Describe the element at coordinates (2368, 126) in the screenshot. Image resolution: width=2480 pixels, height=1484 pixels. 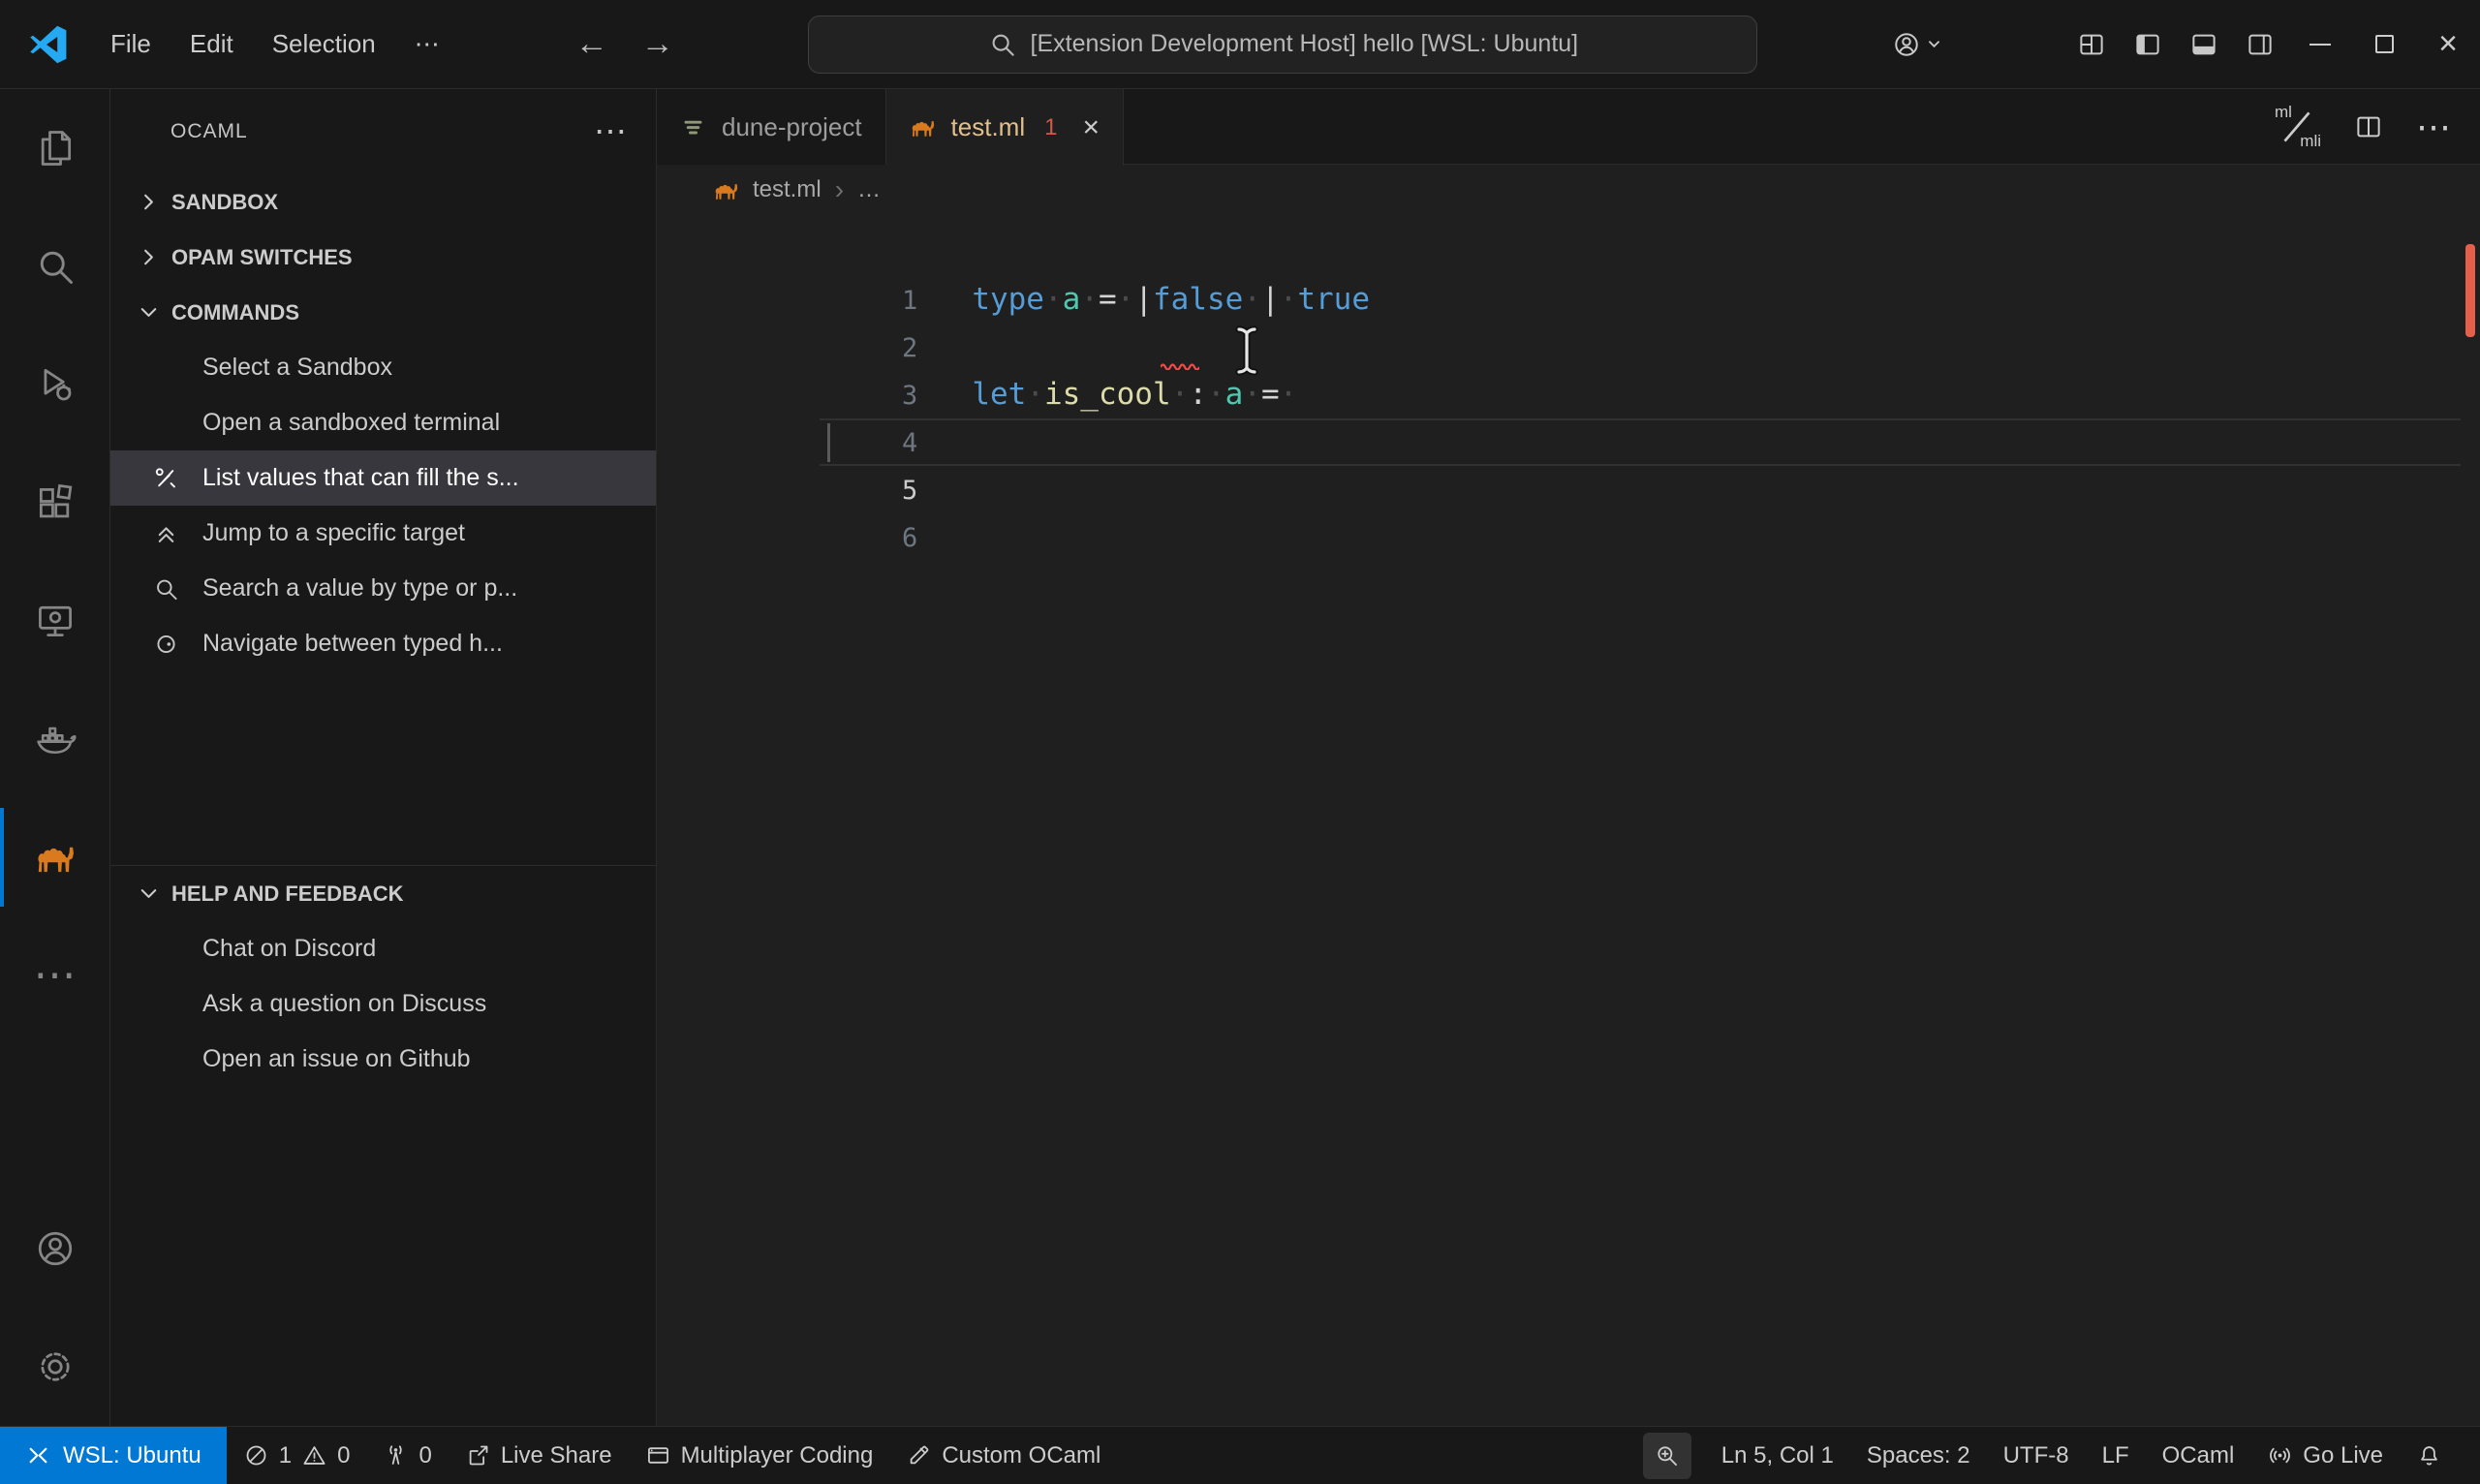
I see `split-editor-icon` at that location.